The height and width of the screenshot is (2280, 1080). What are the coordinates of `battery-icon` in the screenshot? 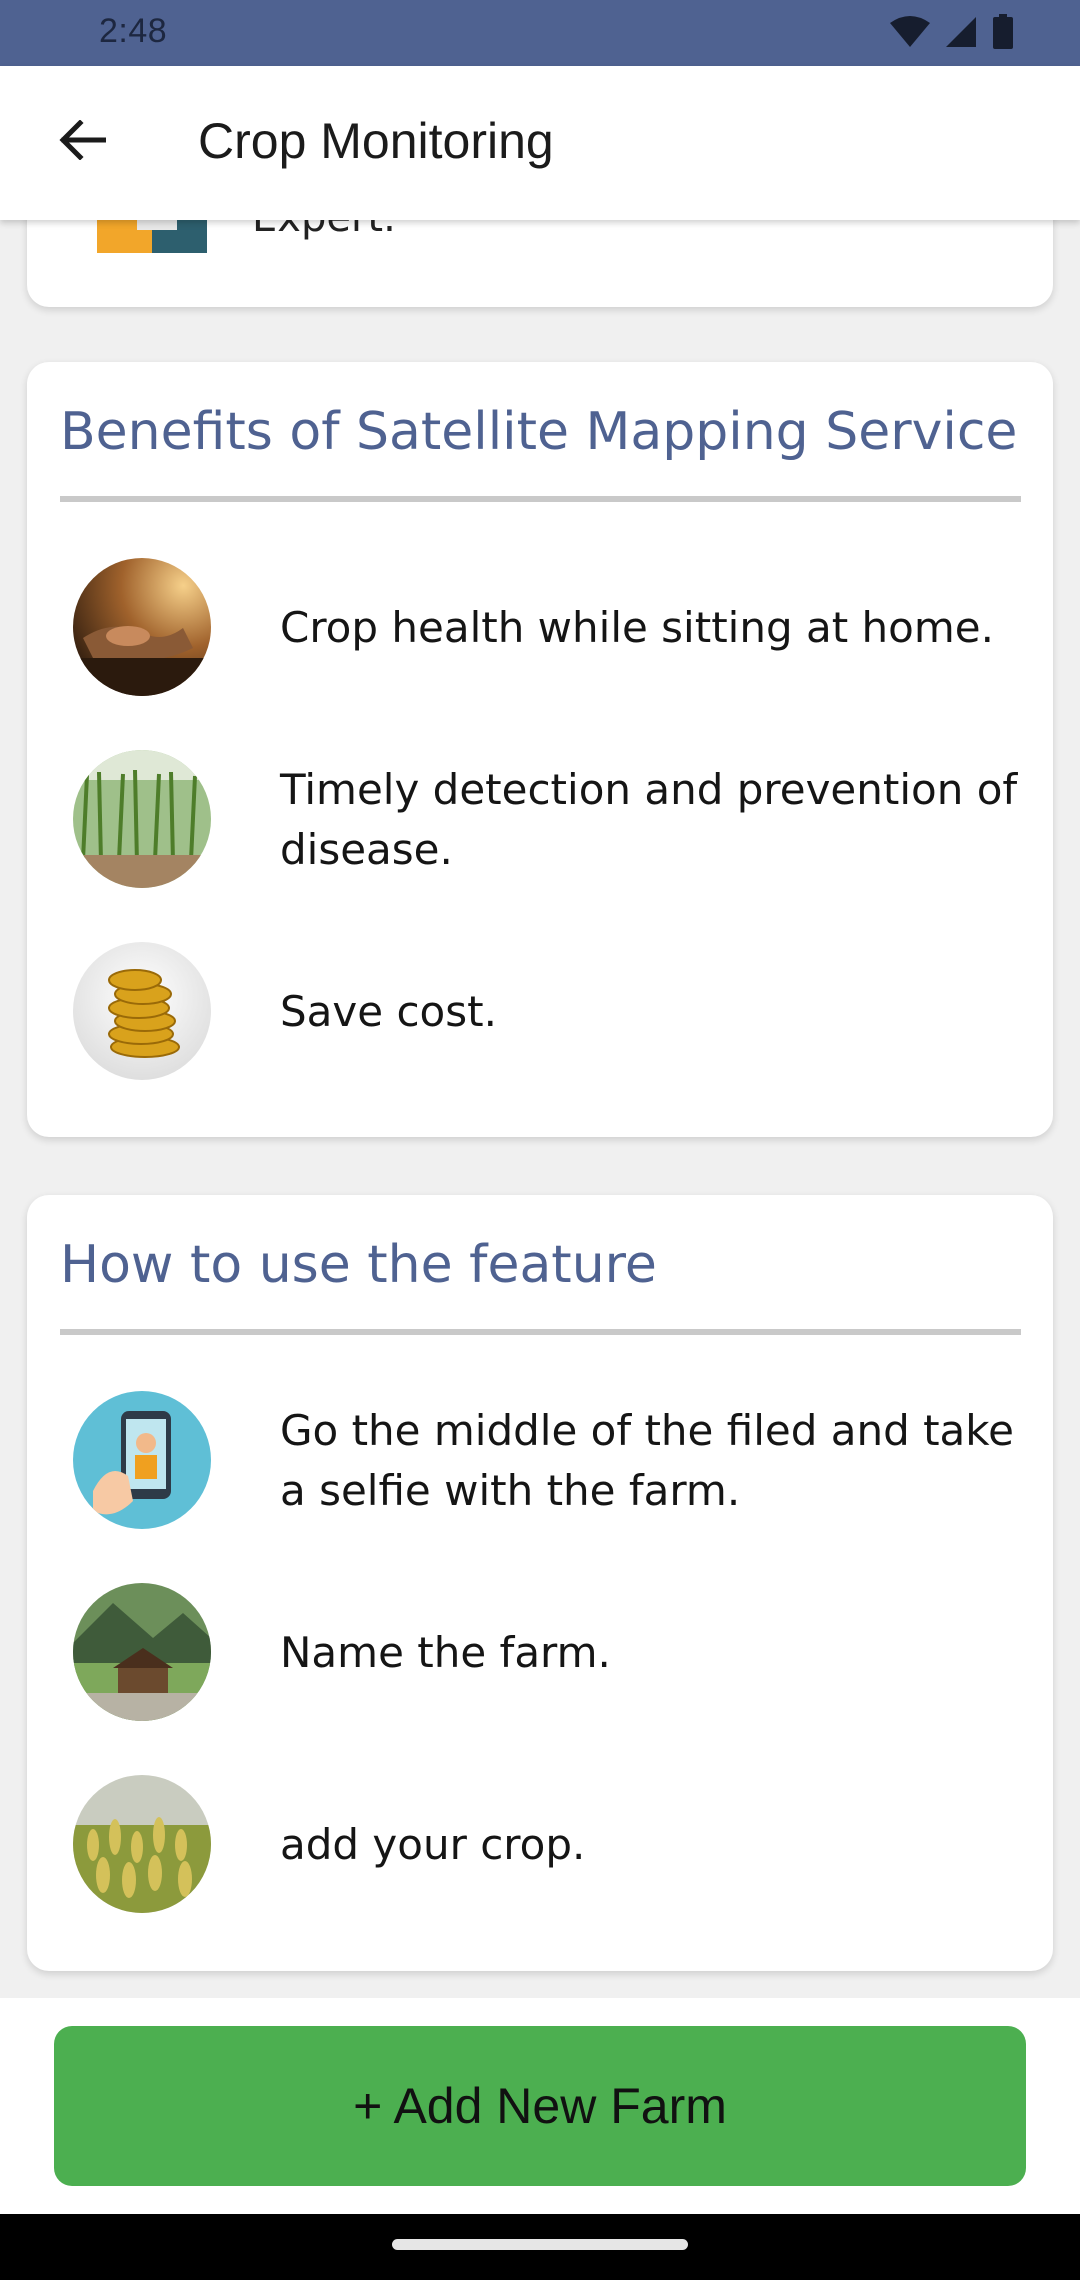 It's located at (1003, 34).